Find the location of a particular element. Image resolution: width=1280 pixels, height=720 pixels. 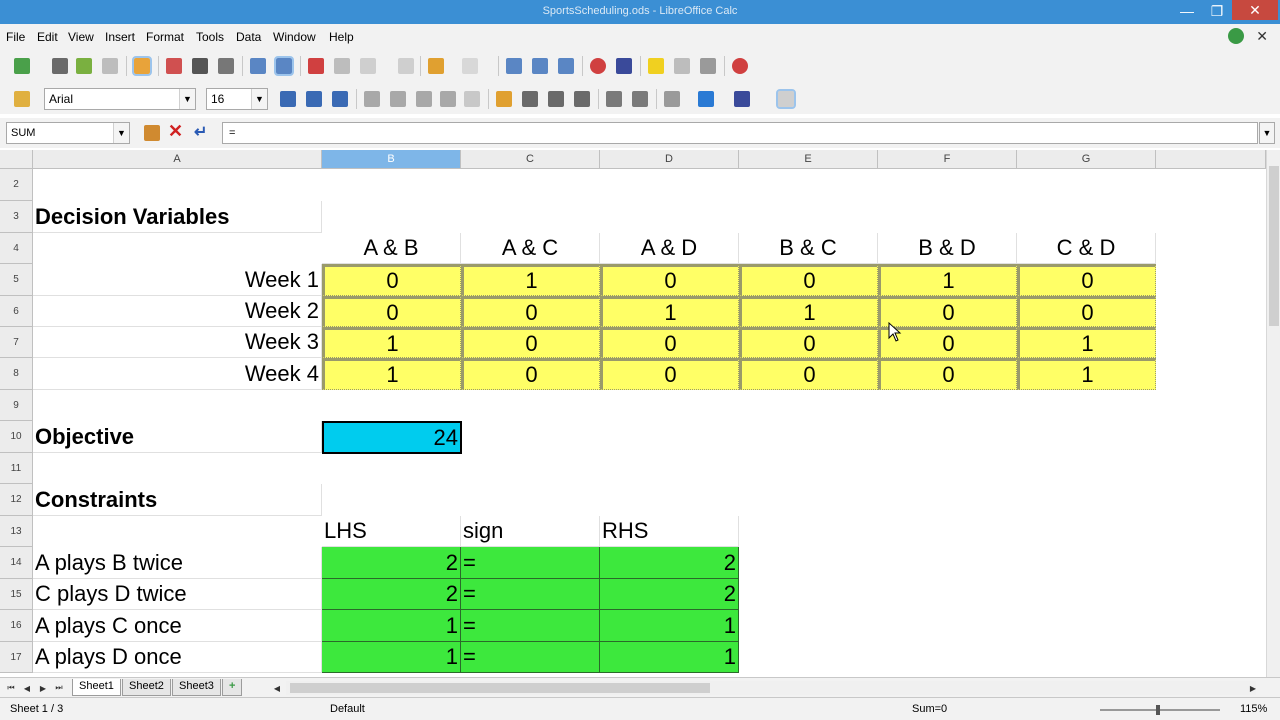

menu-view: View is located at coordinates (81, 37).